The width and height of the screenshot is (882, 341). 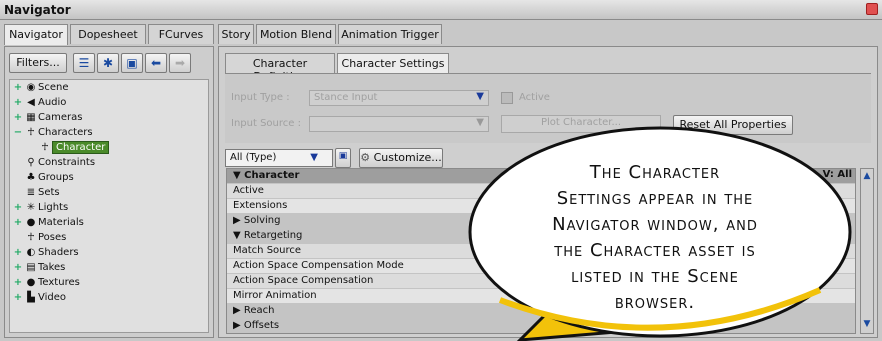 I want to click on take-icon: ▤, so click(x=31, y=267).